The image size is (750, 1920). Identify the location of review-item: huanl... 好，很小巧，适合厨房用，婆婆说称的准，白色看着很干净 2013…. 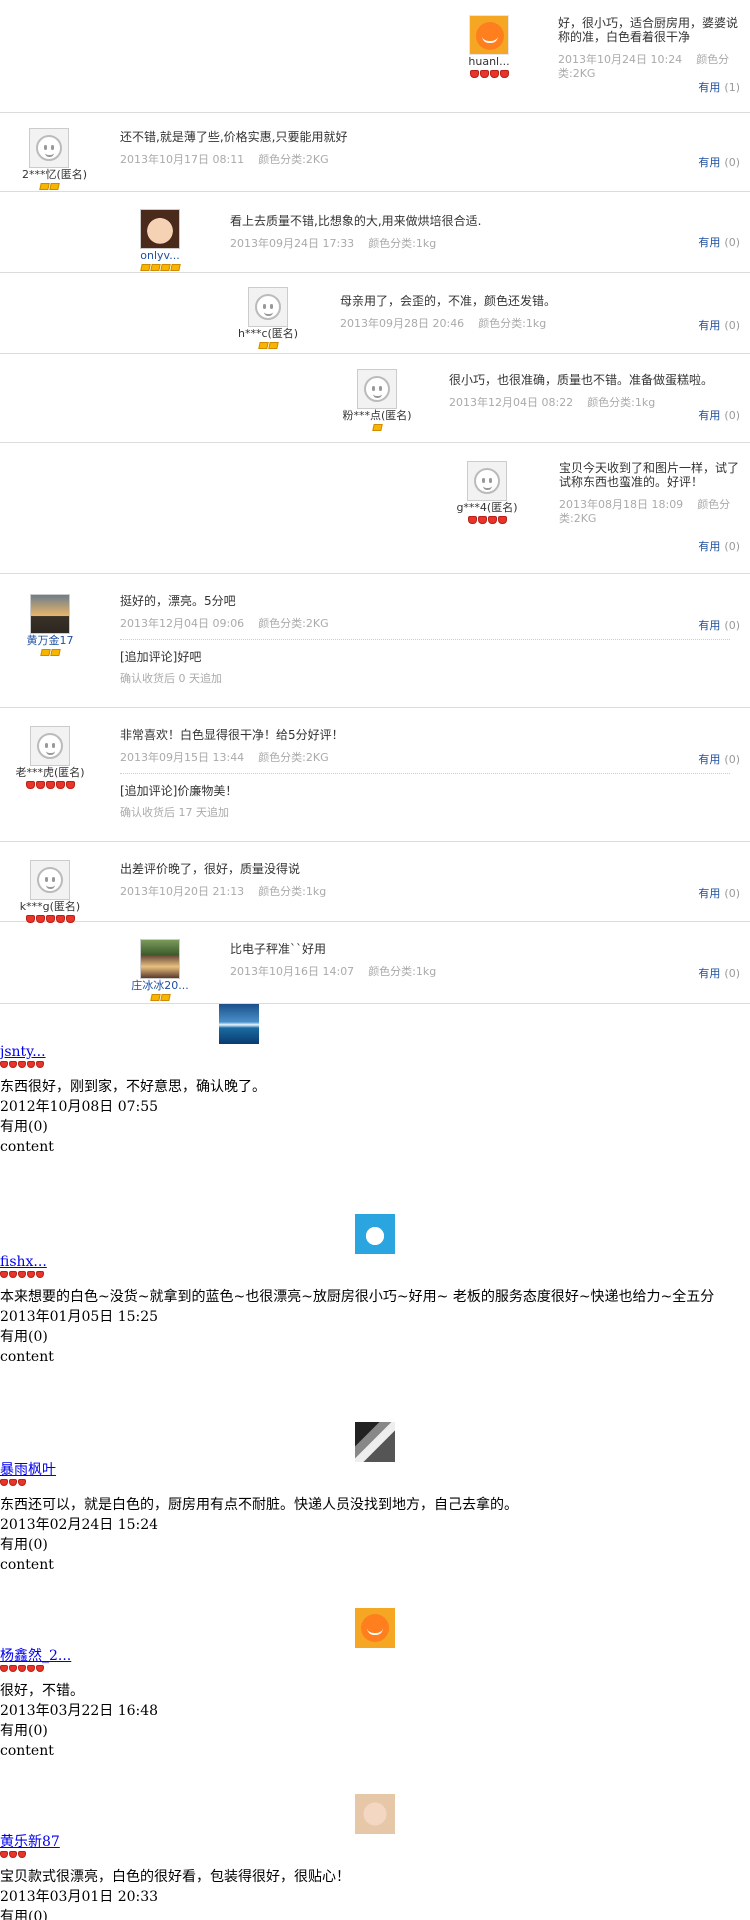
(375, 56).